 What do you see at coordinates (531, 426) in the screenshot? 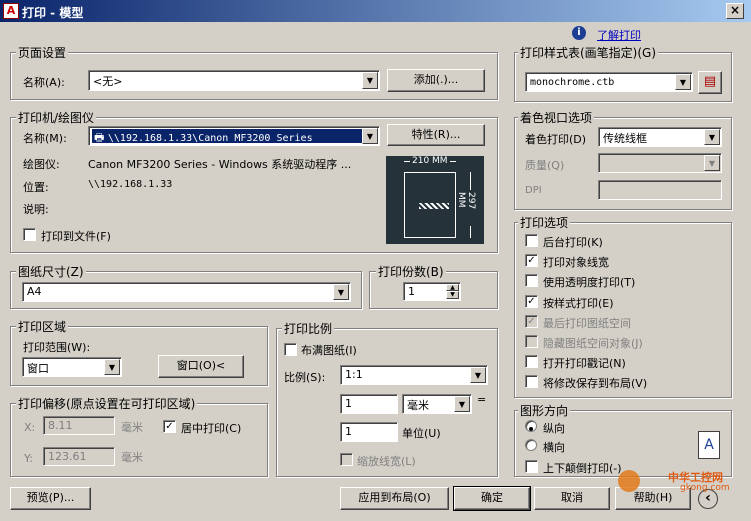
I see `portrait-radio` at bounding box center [531, 426].